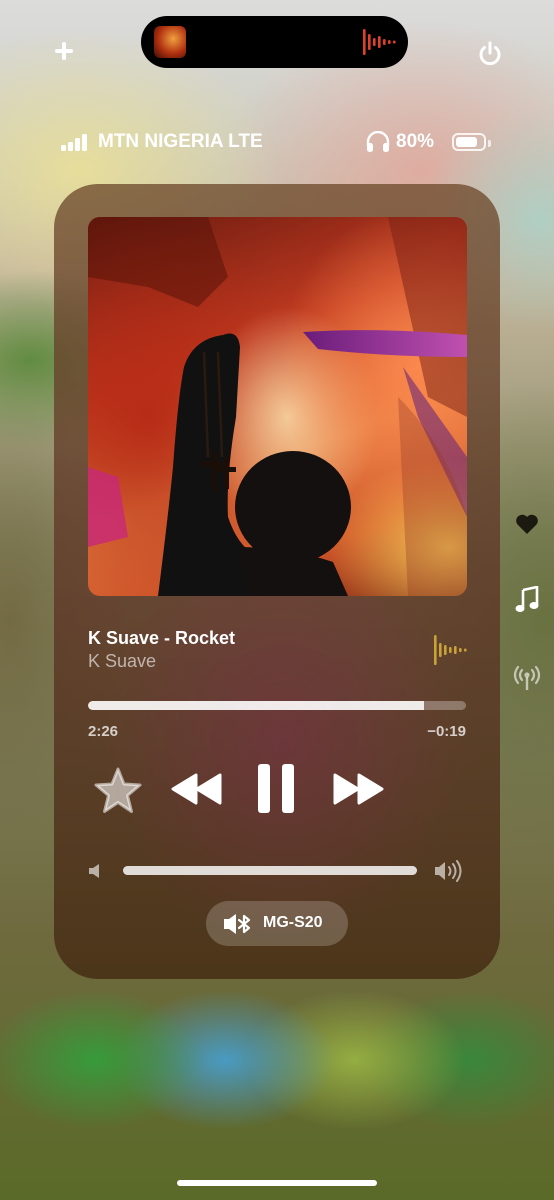 The image size is (554, 1200). Describe the element at coordinates (77, 142) in the screenshot. I see `signal-icon` at that location.